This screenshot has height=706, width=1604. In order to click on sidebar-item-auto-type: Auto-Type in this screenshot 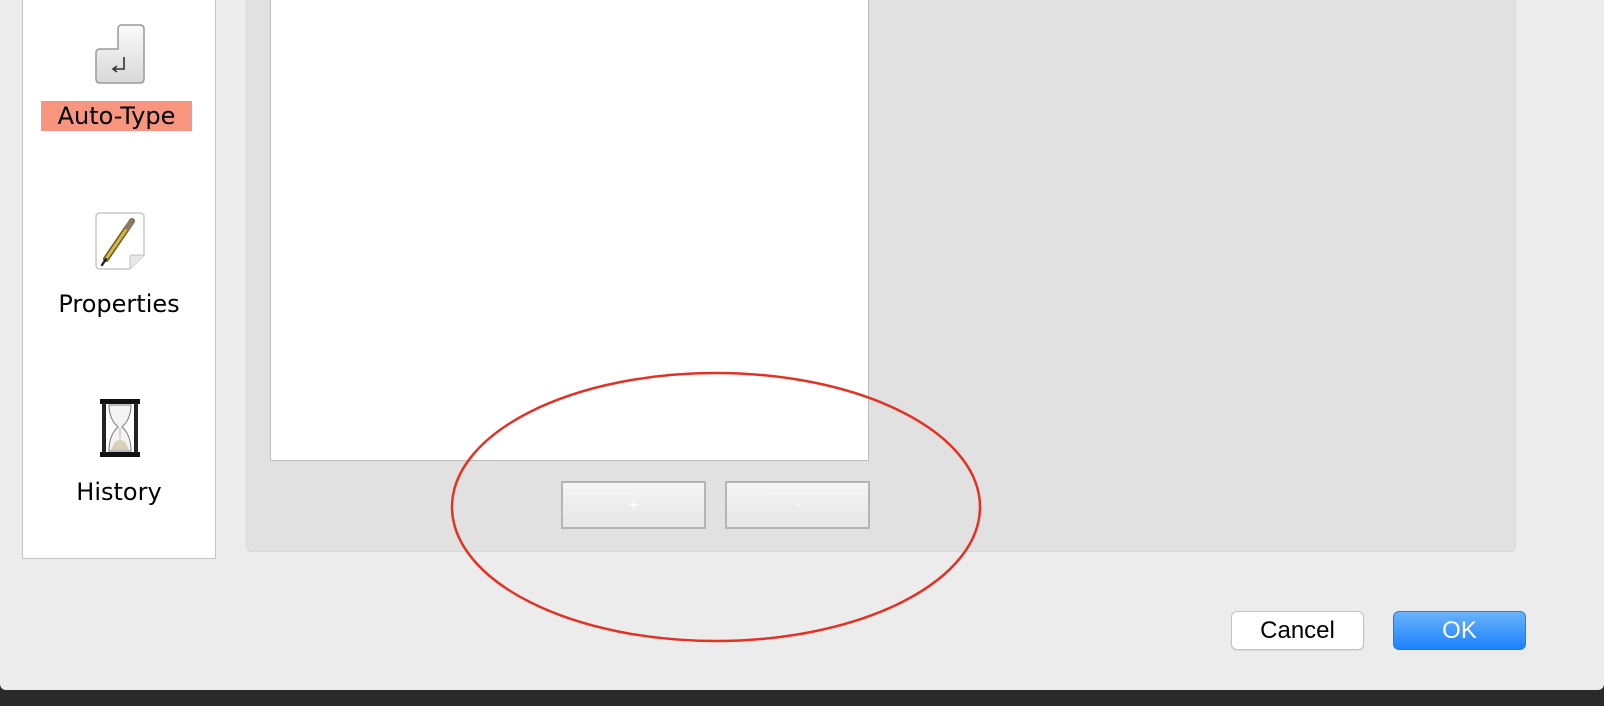, I will do `click(119, 74)`.